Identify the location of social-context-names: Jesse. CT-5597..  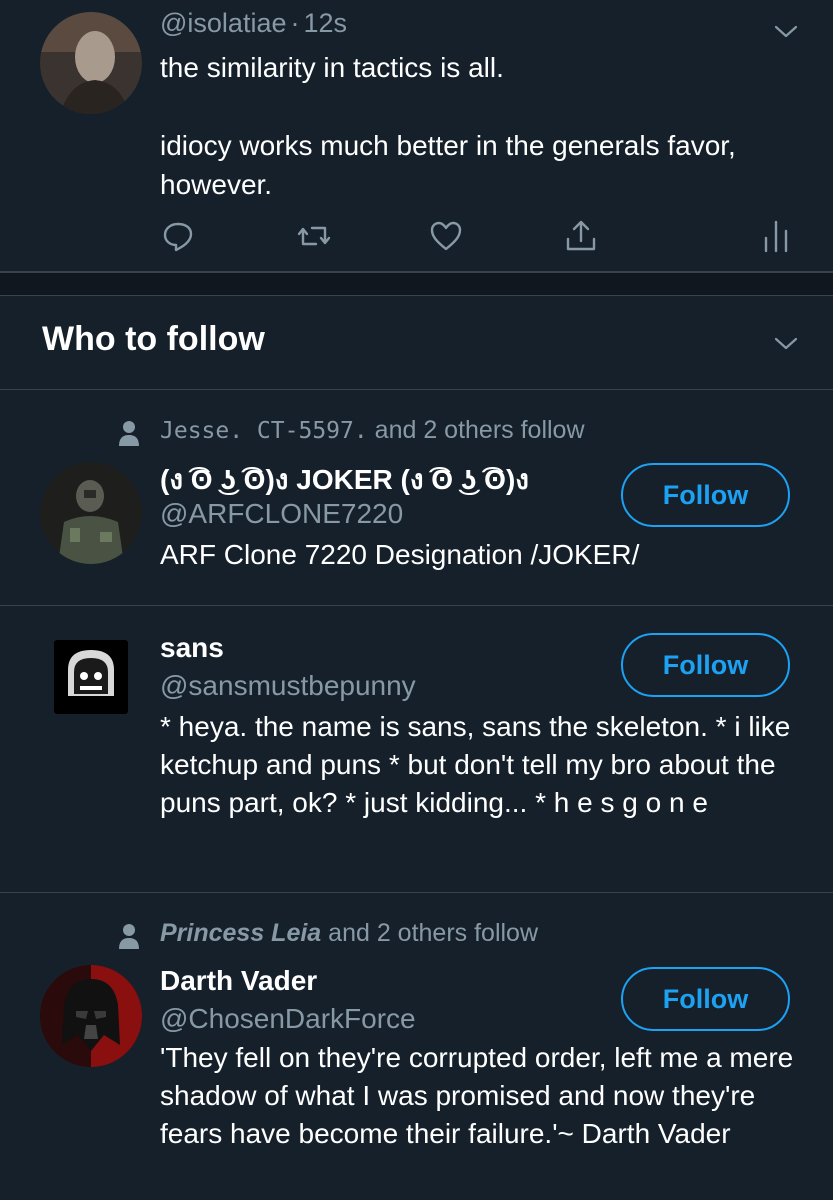
(264, 431).